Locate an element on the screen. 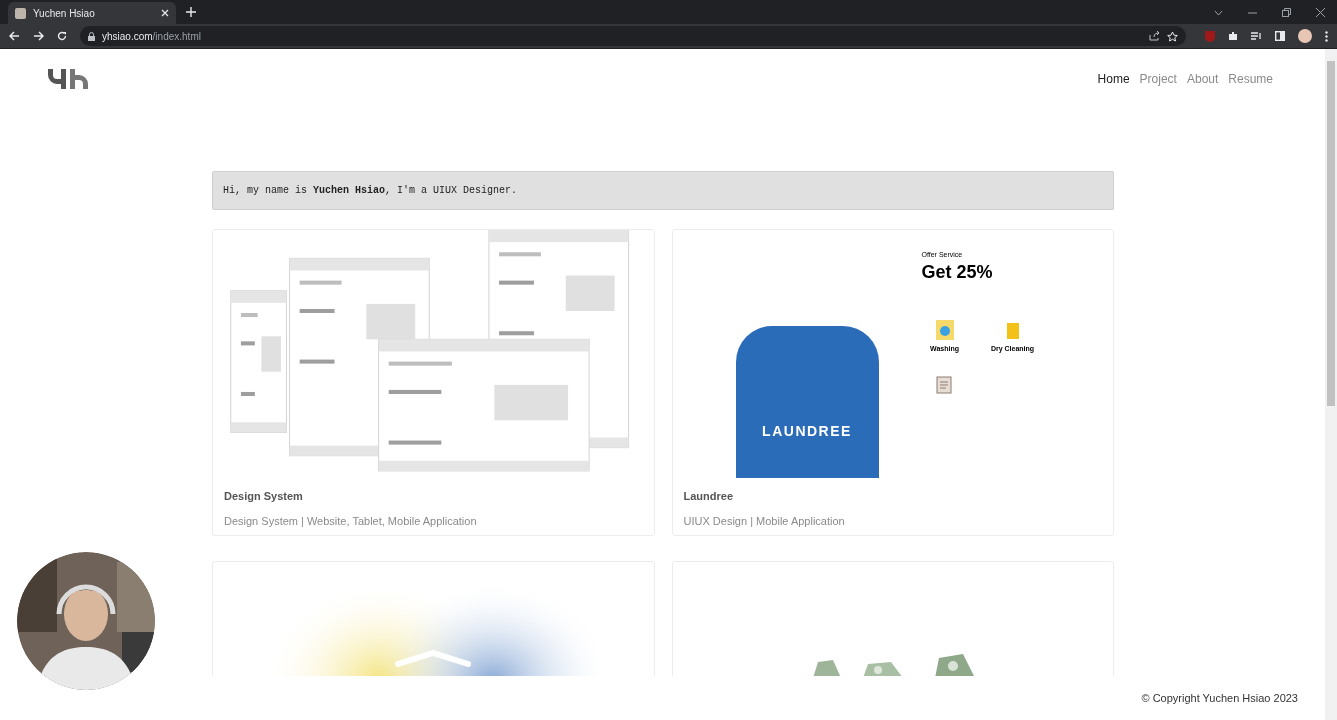 Image resolution: width=1337 pixels, height=720 pixels. browser-tab: Yuchen Hsiao is located at coordinates (92, 13).